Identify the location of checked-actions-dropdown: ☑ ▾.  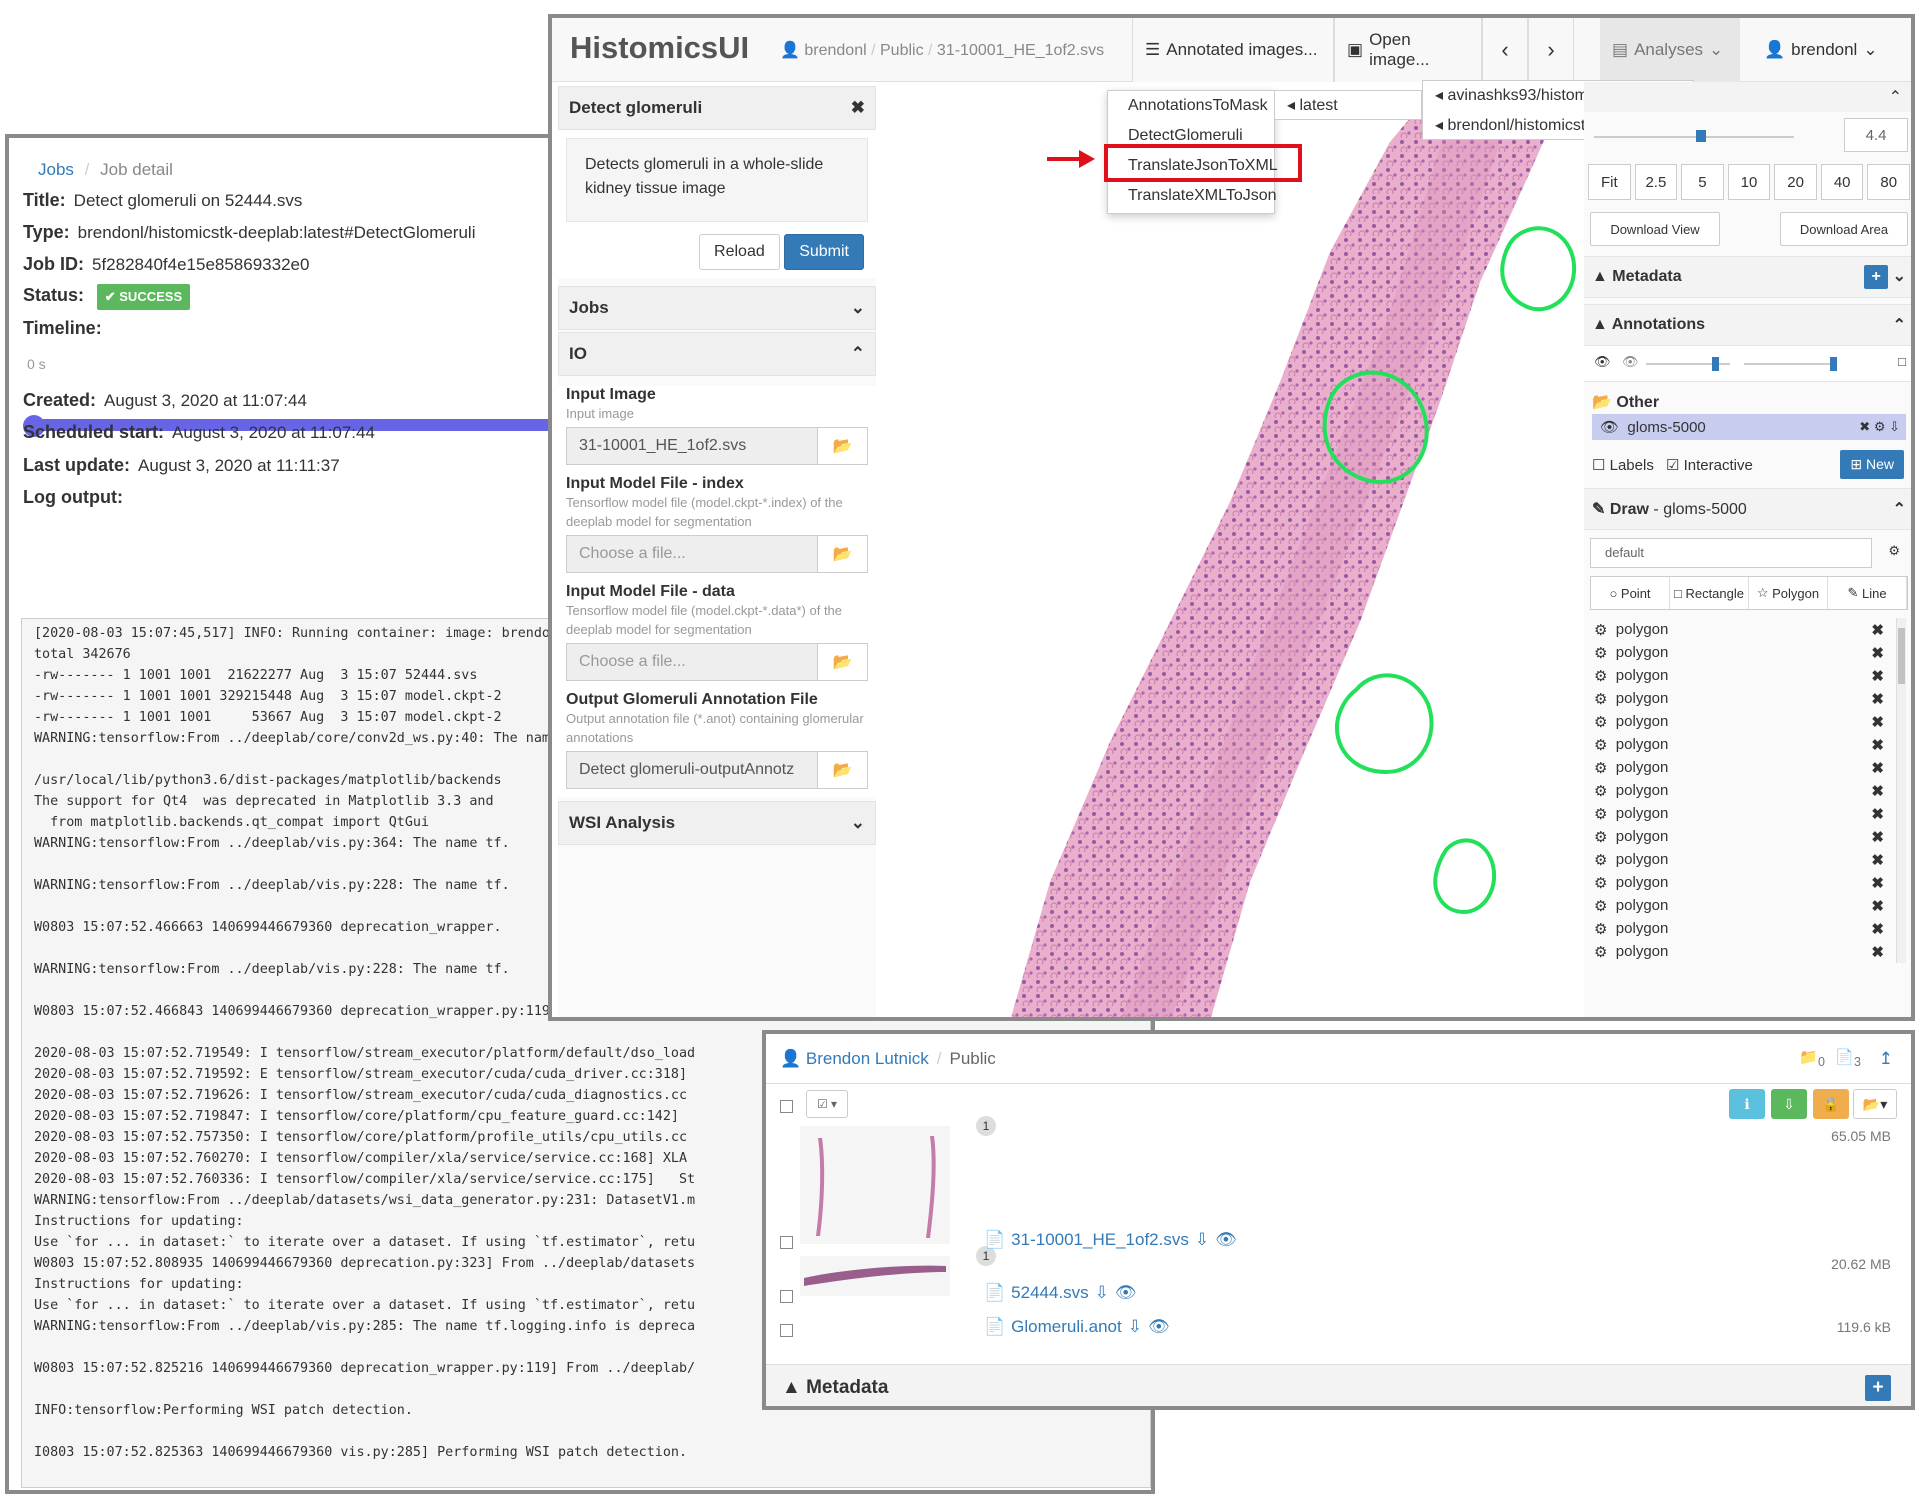
(827, 1104).